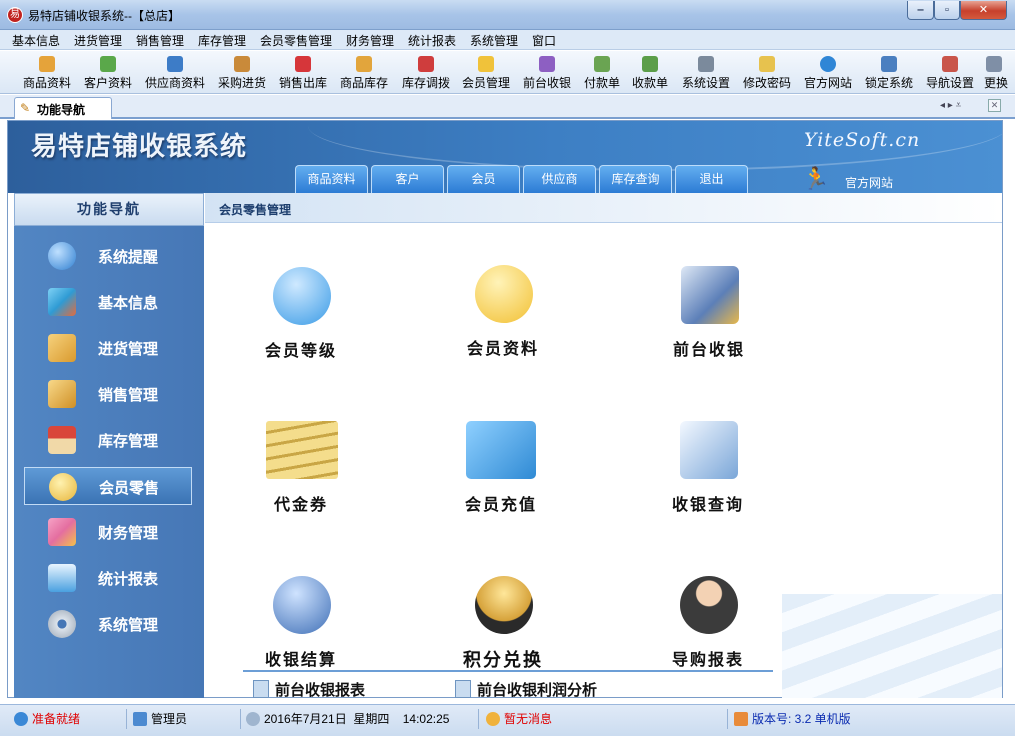  Describe the element at coordinates (537, 690) in the screenshot. I see `report-label: 前台收银利润分析` at that location.